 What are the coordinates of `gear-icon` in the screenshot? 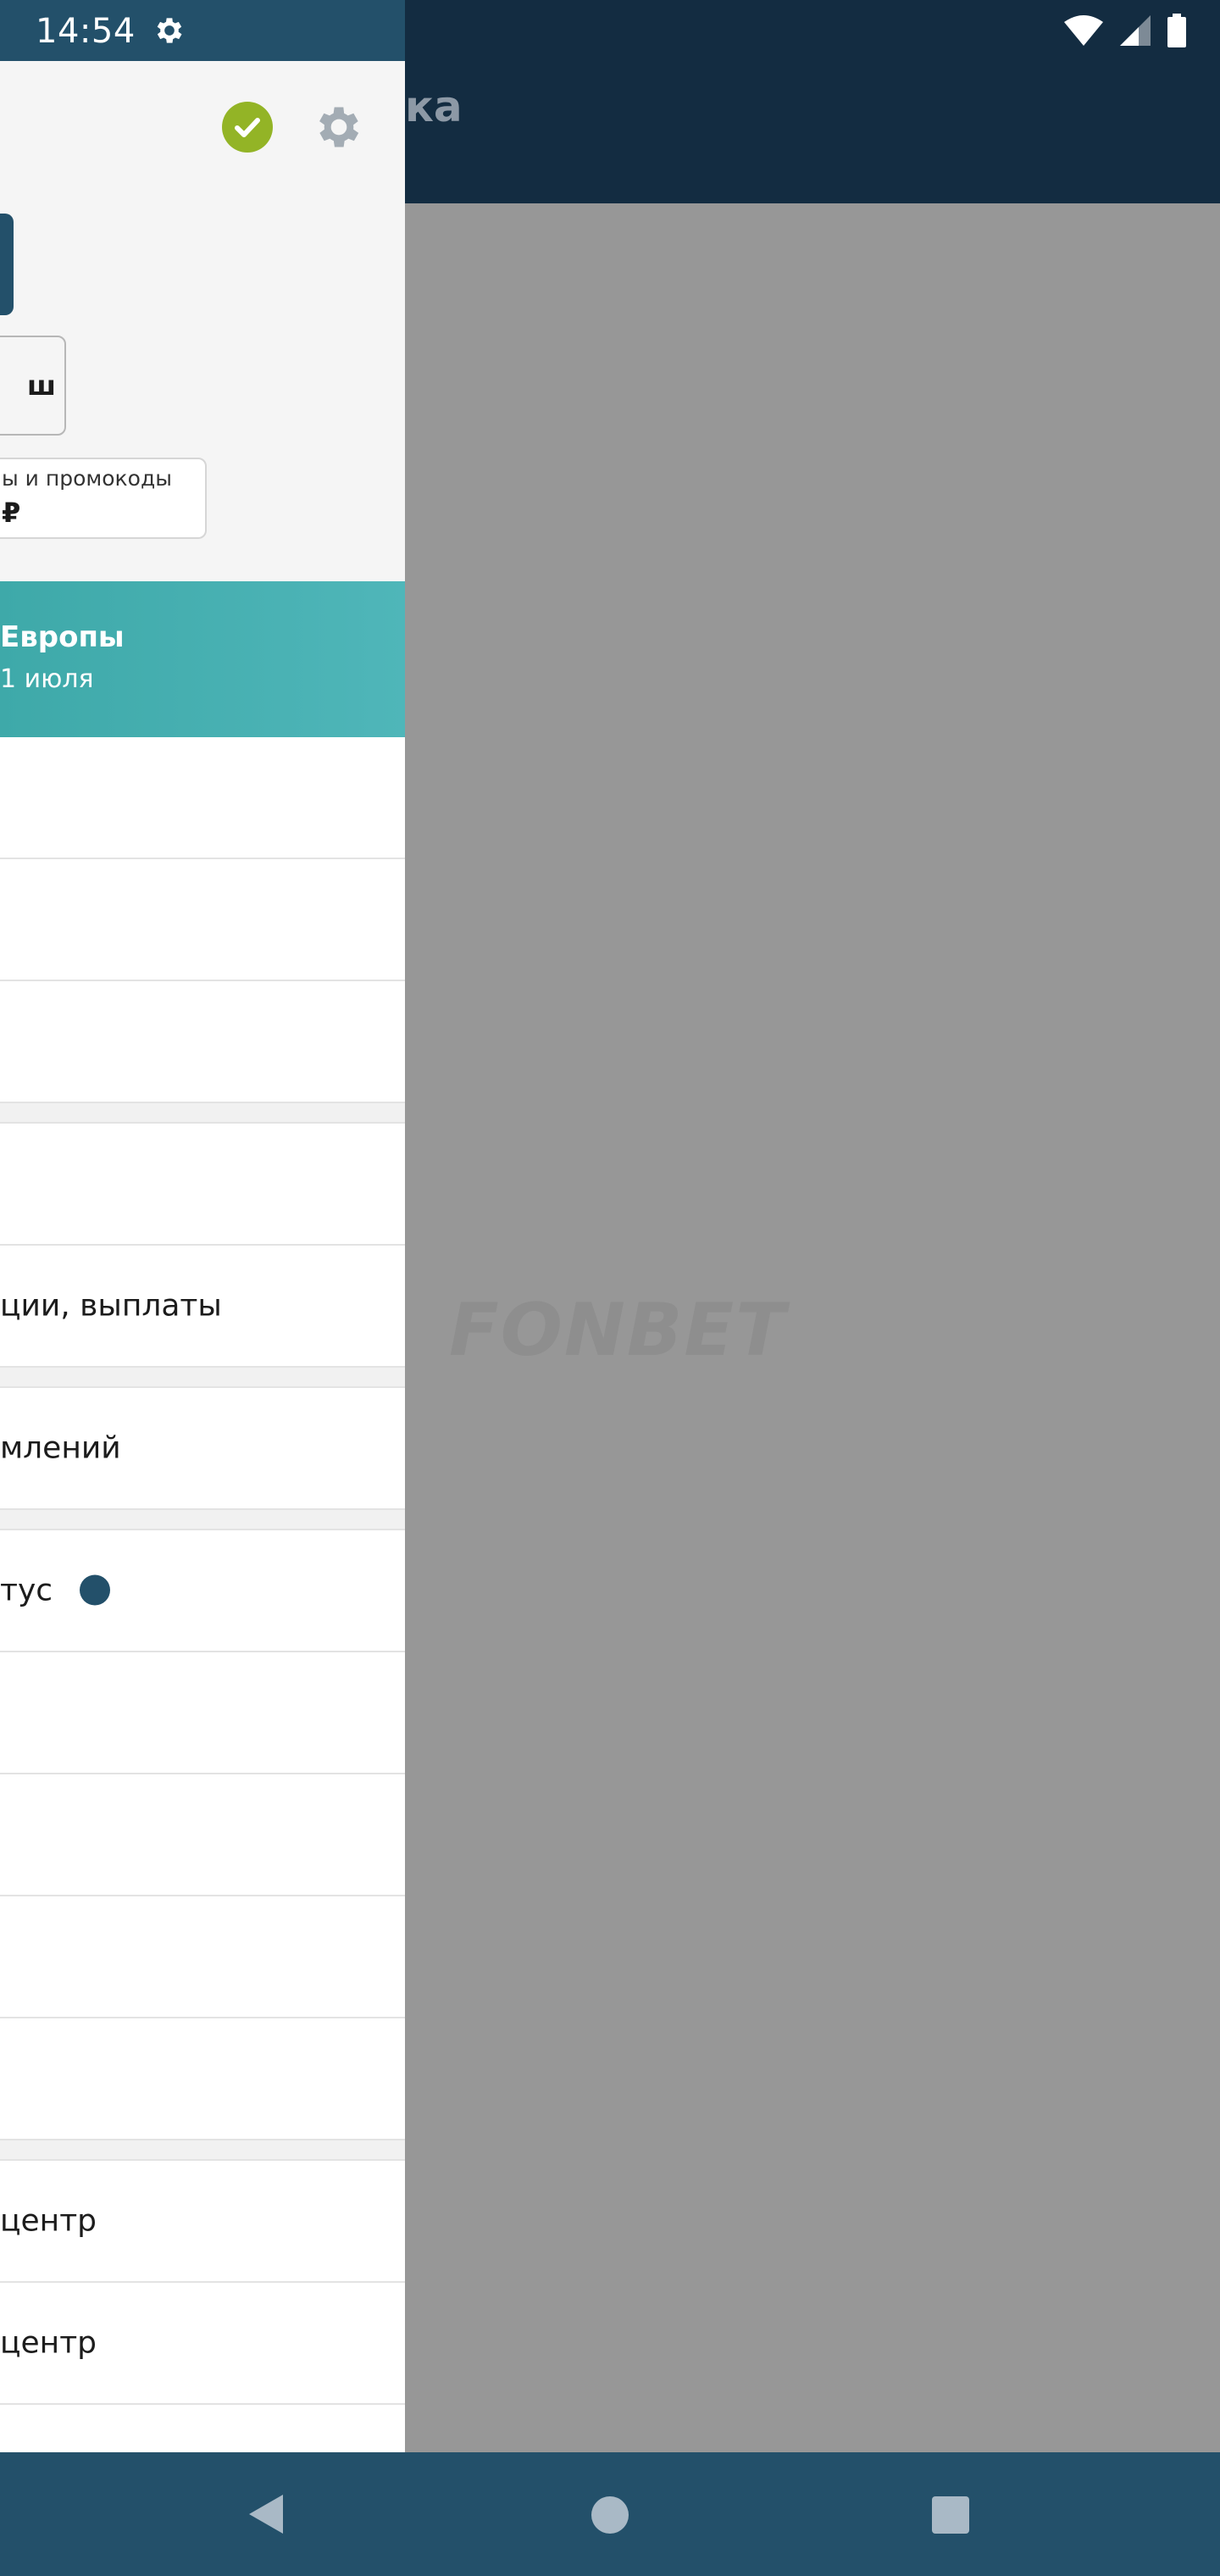 It's located at (339, 127).